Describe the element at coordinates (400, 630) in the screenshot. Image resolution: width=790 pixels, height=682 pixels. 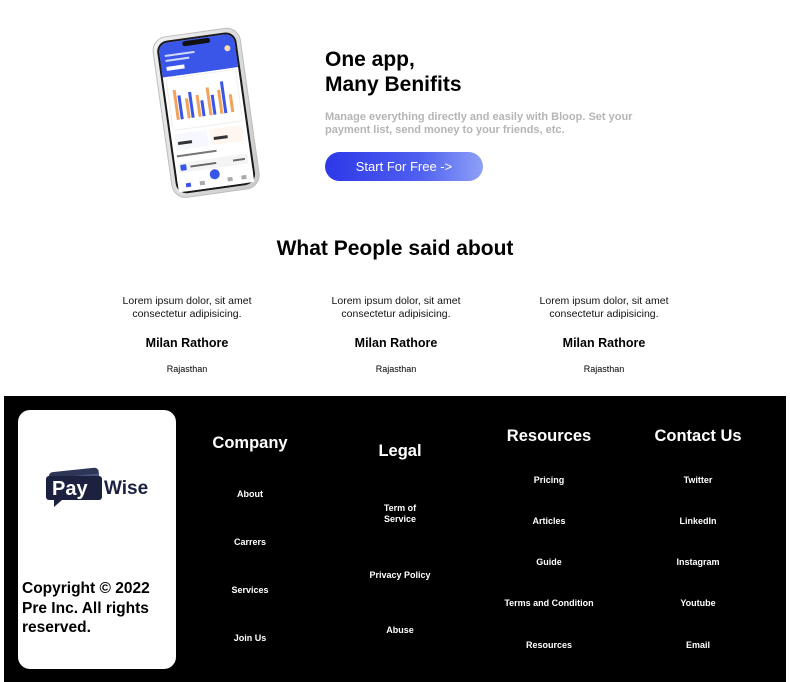
I see `footer-link-abuse: Abuse` at that location.